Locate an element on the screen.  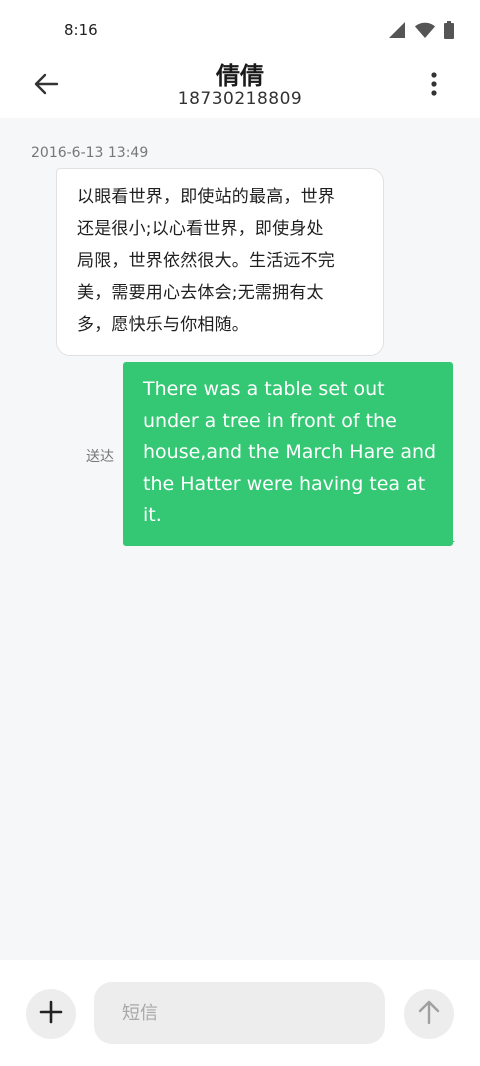
conversation-header: 倩倩 18730218809 is located at coordinates (240, 88).